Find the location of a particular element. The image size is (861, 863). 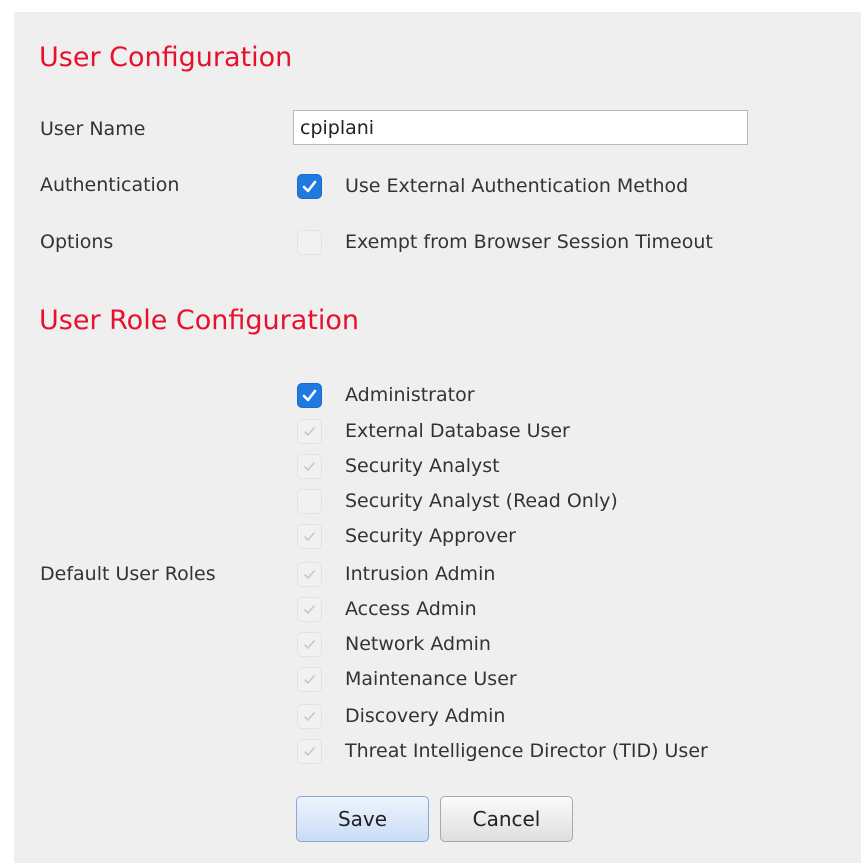

role-maintenance-user: Maintenance User is located at coordinates (407, 679).